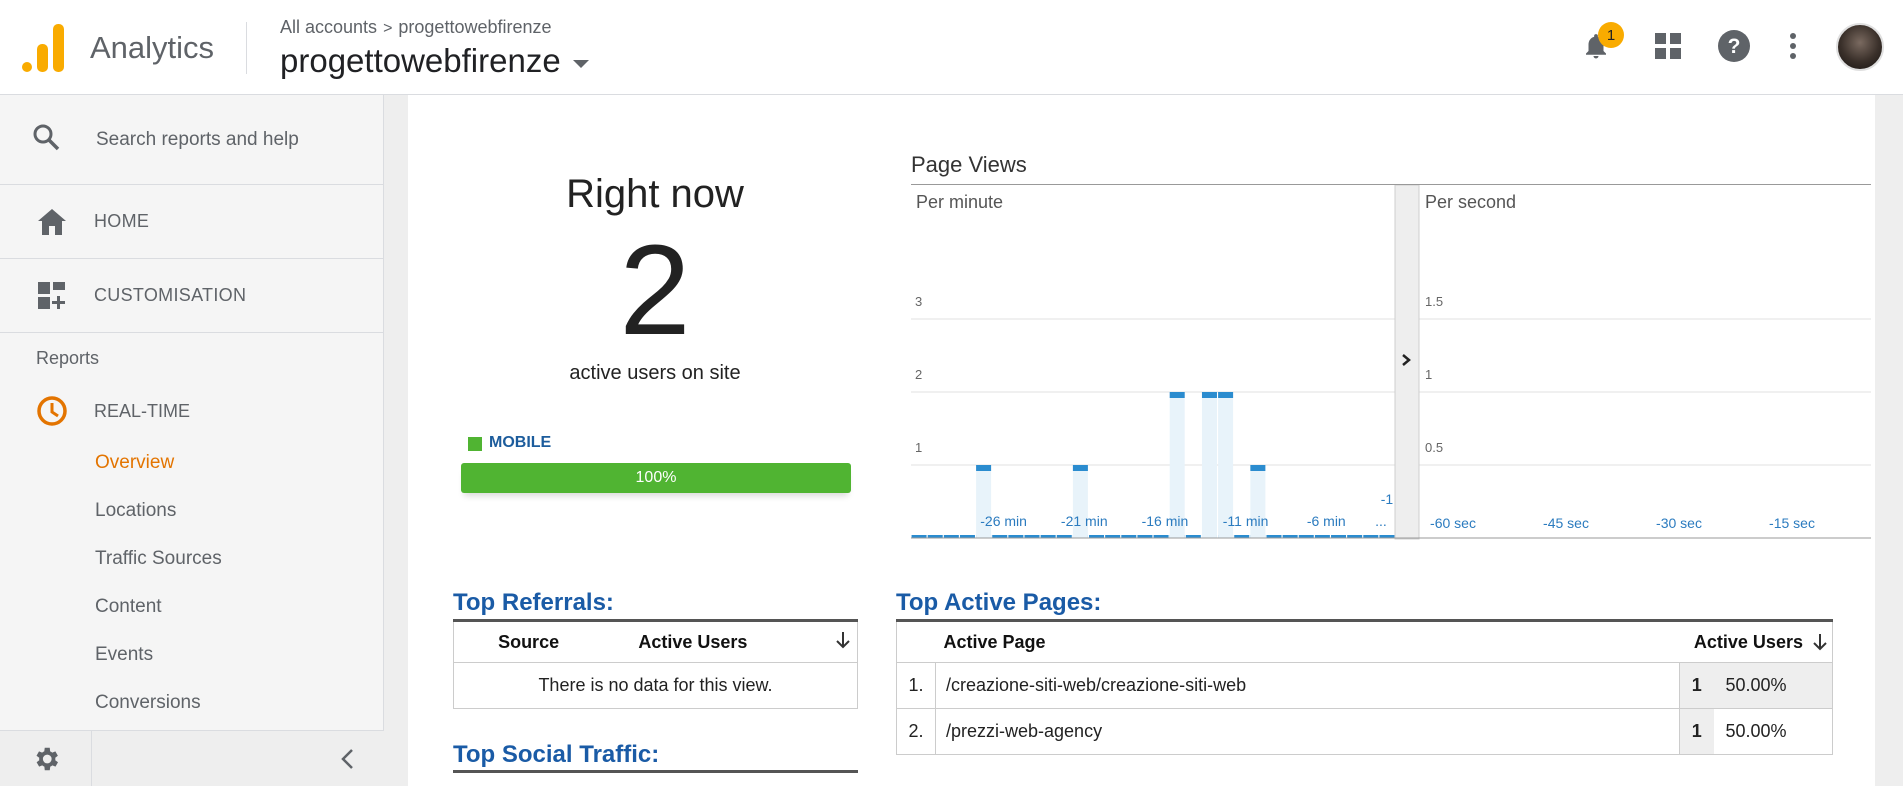 This screenshot has width=1903, height=786. Describe the element at coordinates (191, 559) in the screenshot. I see `sidebar-subitem-traffic-sources: Traffic Sources` at that location.